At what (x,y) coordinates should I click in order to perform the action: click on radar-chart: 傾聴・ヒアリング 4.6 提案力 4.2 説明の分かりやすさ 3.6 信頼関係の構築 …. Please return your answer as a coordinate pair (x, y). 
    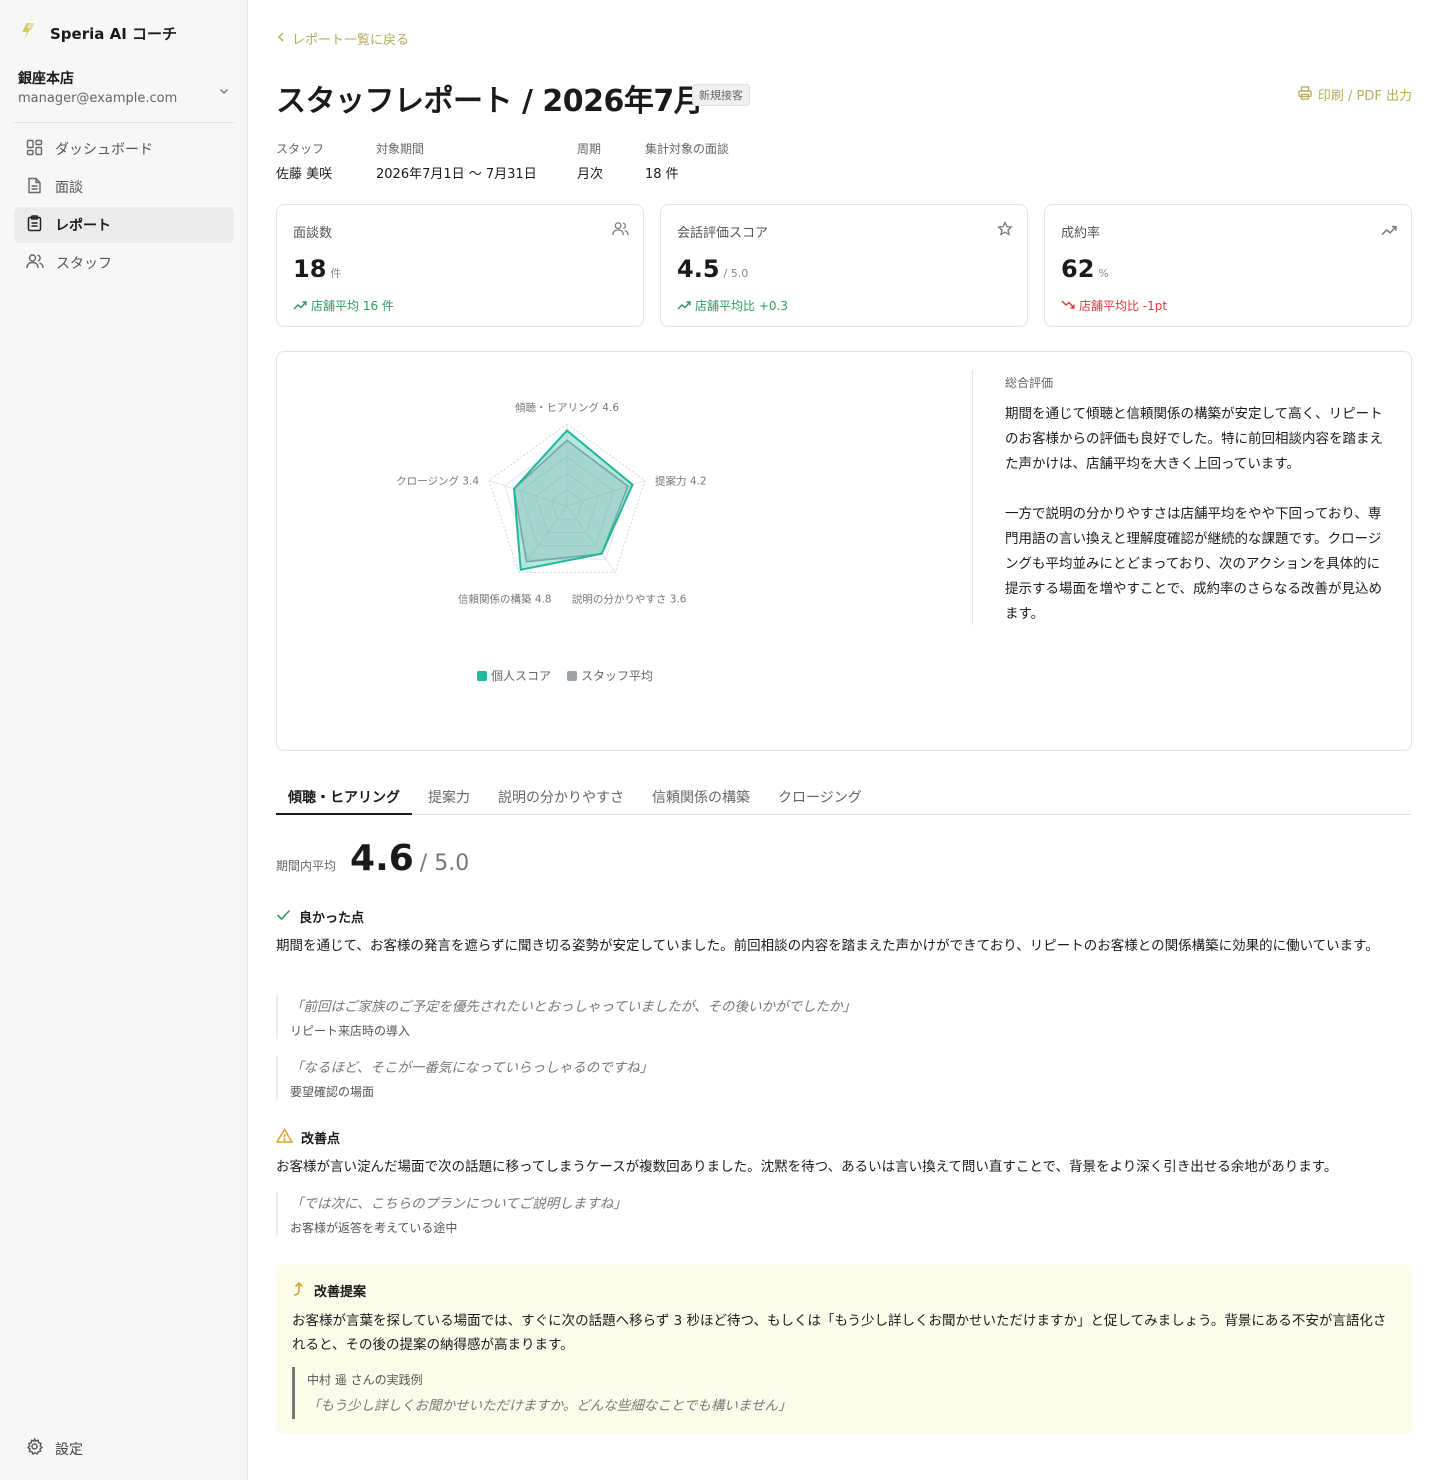
    Looking at the image, I should click on (551, 542).